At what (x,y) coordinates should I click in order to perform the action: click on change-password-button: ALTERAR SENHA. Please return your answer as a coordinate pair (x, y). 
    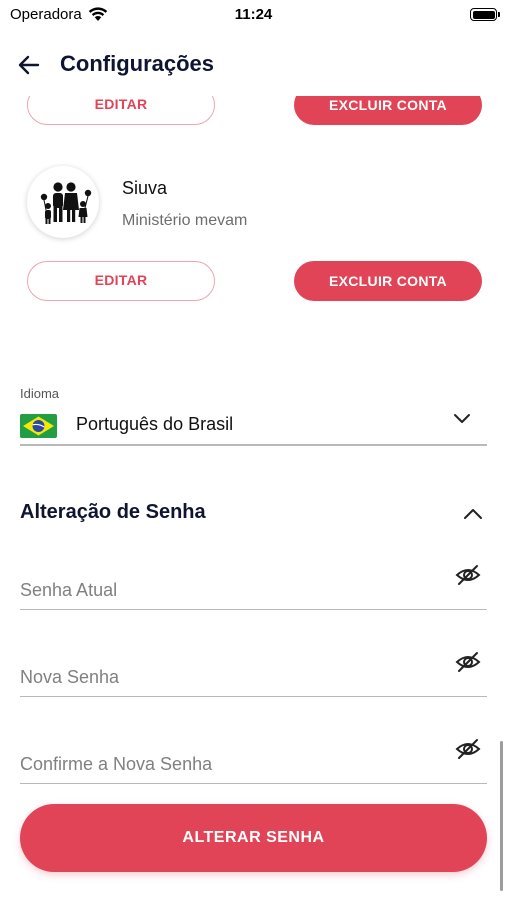
    Looking at the image, I should click on (253, 838).